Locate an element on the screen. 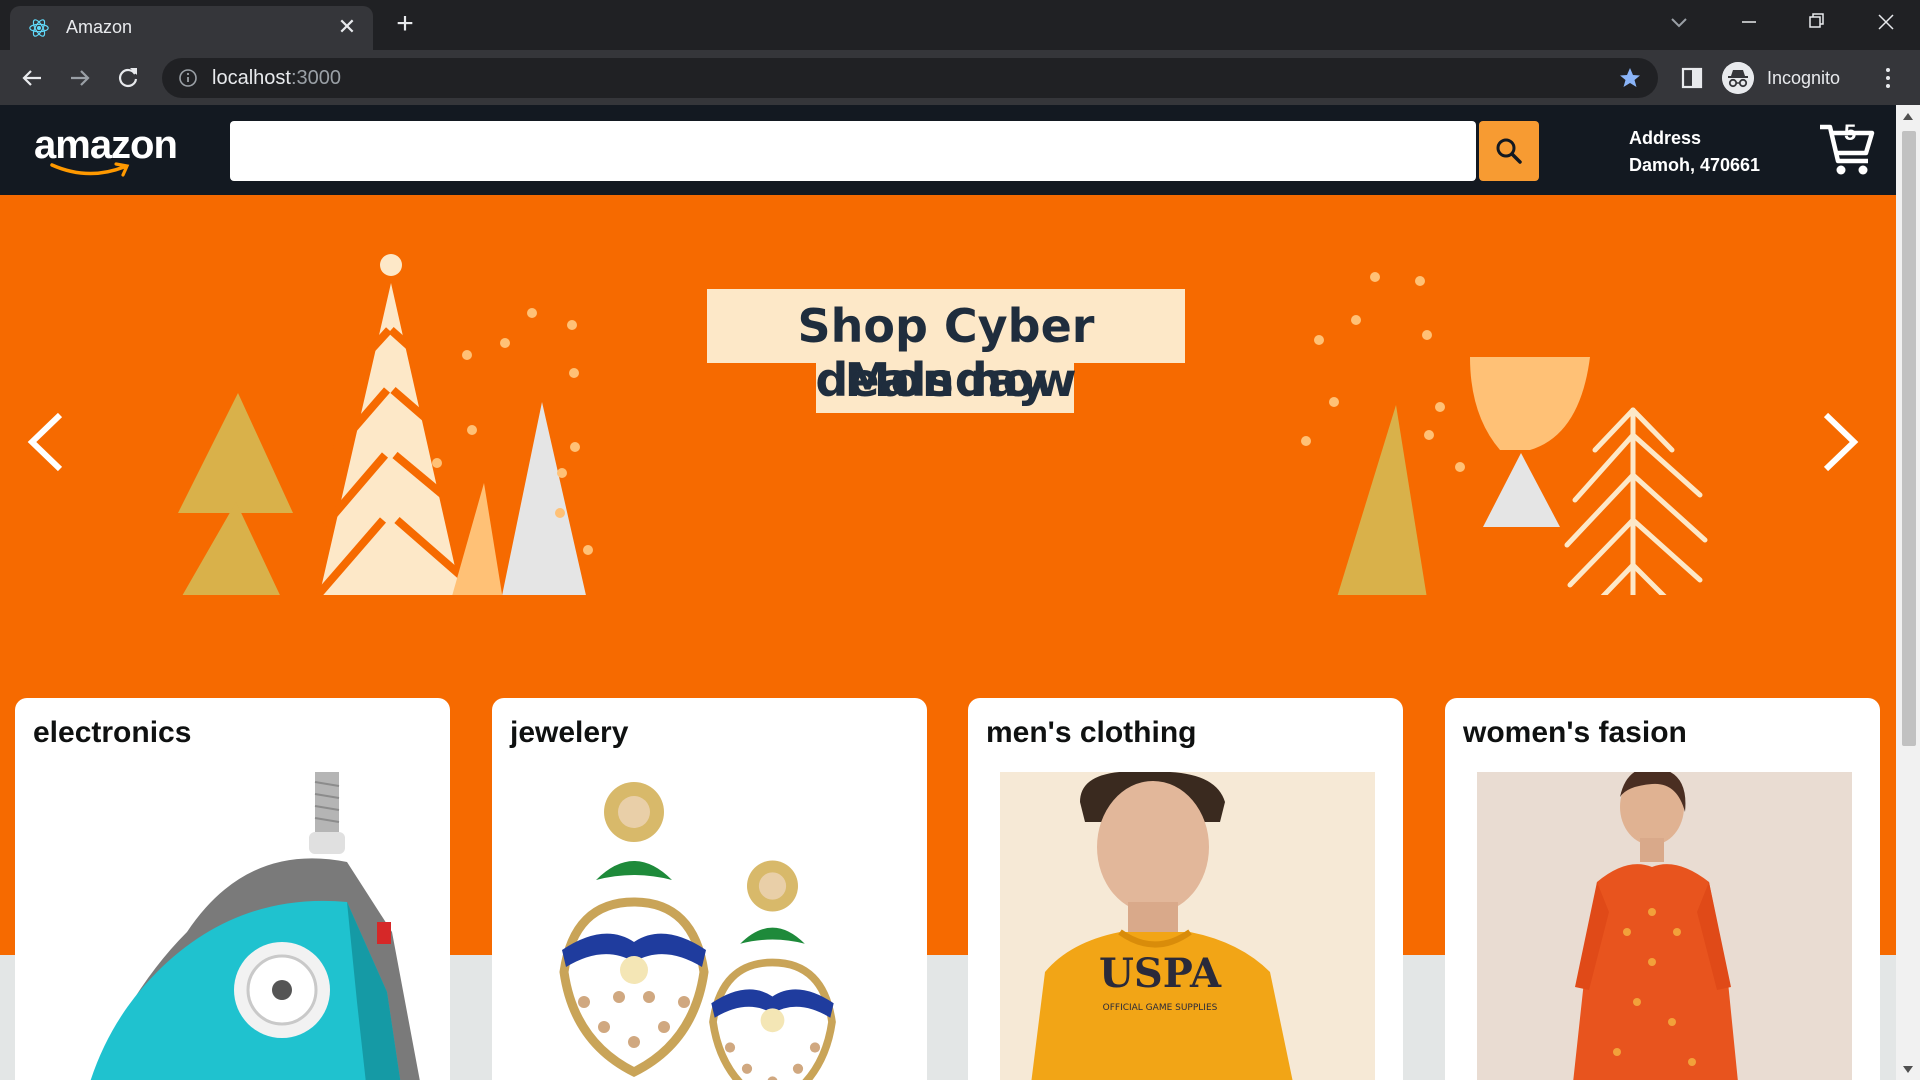  close-tab-icon: ✕ is located at coordinates (347, 27).